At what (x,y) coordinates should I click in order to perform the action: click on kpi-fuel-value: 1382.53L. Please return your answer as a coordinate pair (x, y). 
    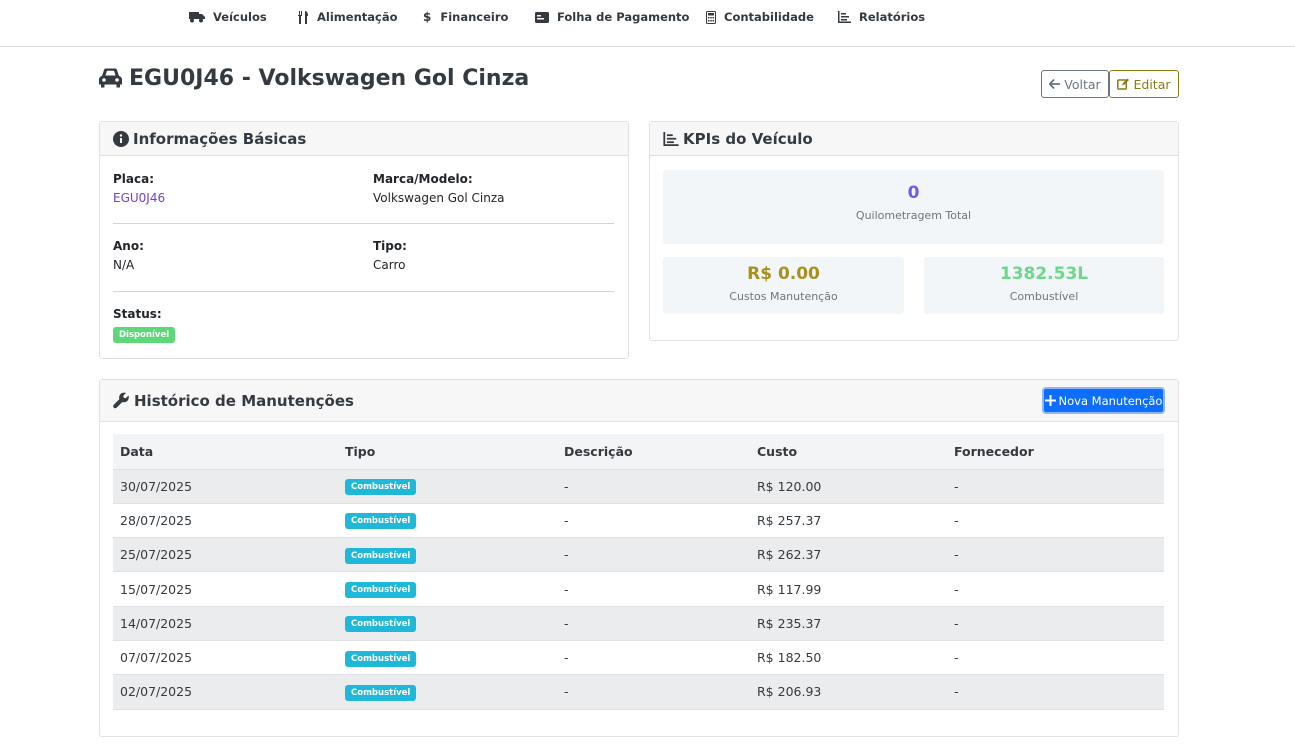
    Looking at the image, I should click on (1044, 274).